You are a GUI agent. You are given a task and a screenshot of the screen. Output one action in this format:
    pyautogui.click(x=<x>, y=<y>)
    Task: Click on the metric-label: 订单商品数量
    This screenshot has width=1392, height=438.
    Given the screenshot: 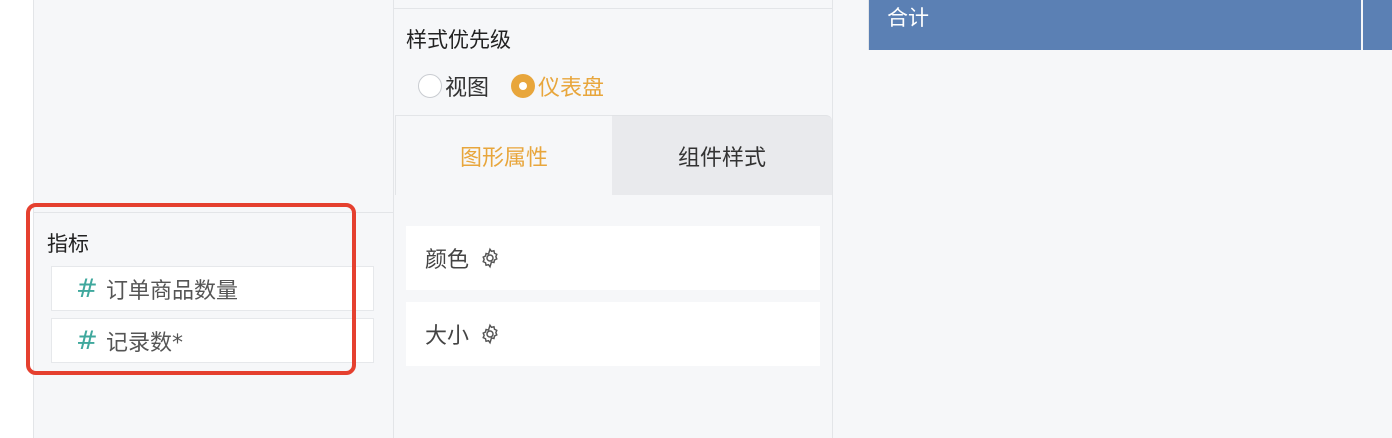 What is the action you would take?
    pyautogui.click(x=172, y=291)
    